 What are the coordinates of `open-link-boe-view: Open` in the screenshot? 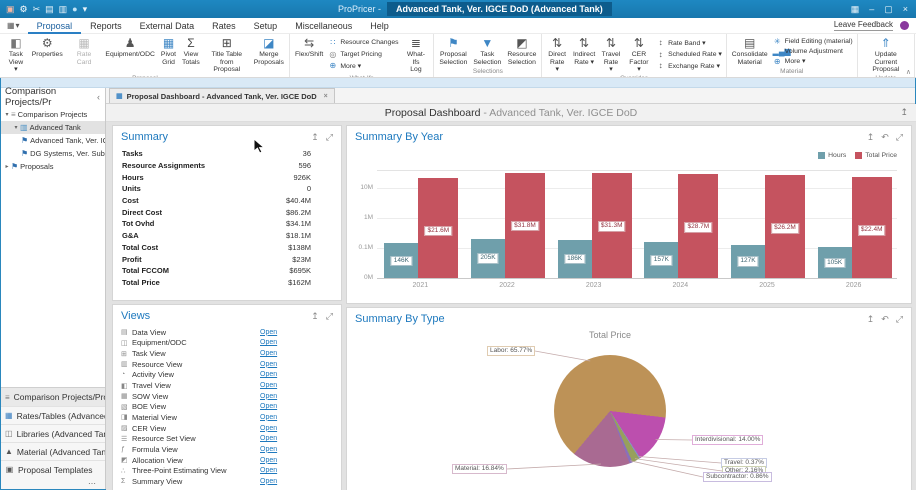 It's located at (268, 406).